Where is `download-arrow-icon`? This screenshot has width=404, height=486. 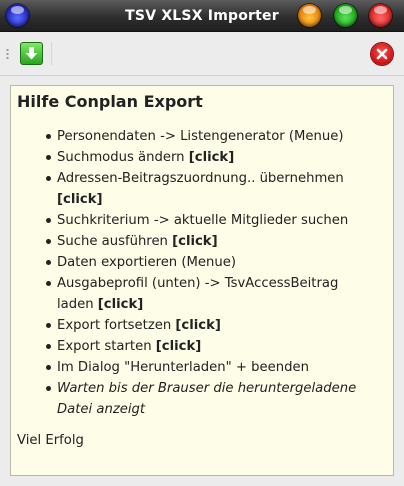
download-arrow-icon is located at coordinates (31, 53).